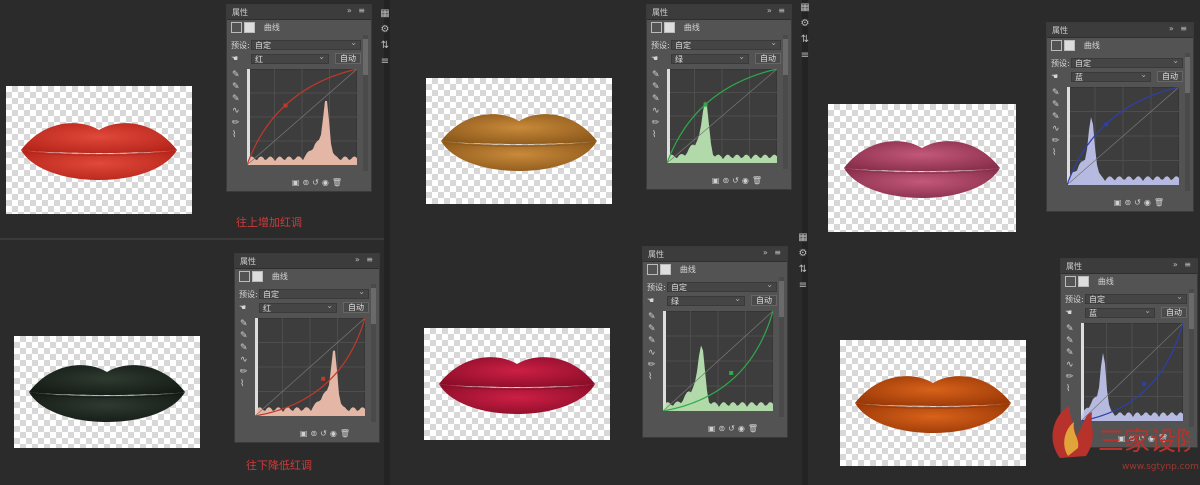  I want to click on adjustment-name: 曲线, so click(1105, 281).